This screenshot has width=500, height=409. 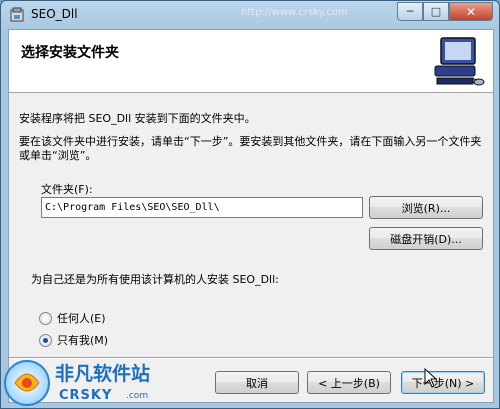 I want to click on radio-just-me-label: 只有我(M), so click(x=83, y=340).